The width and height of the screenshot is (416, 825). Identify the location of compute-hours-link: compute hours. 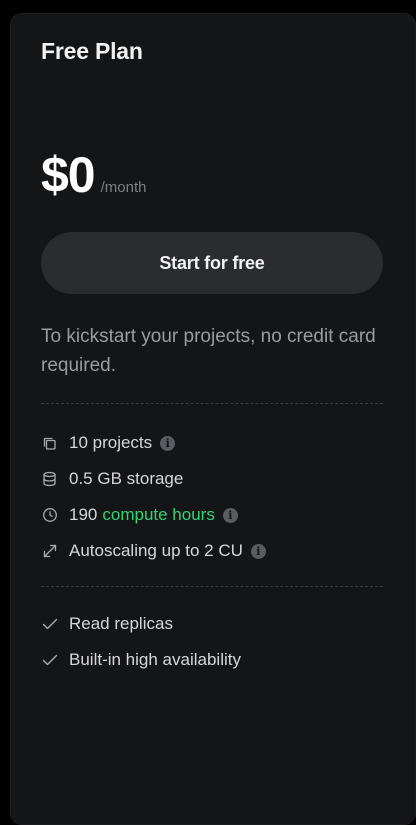
(158, 515).